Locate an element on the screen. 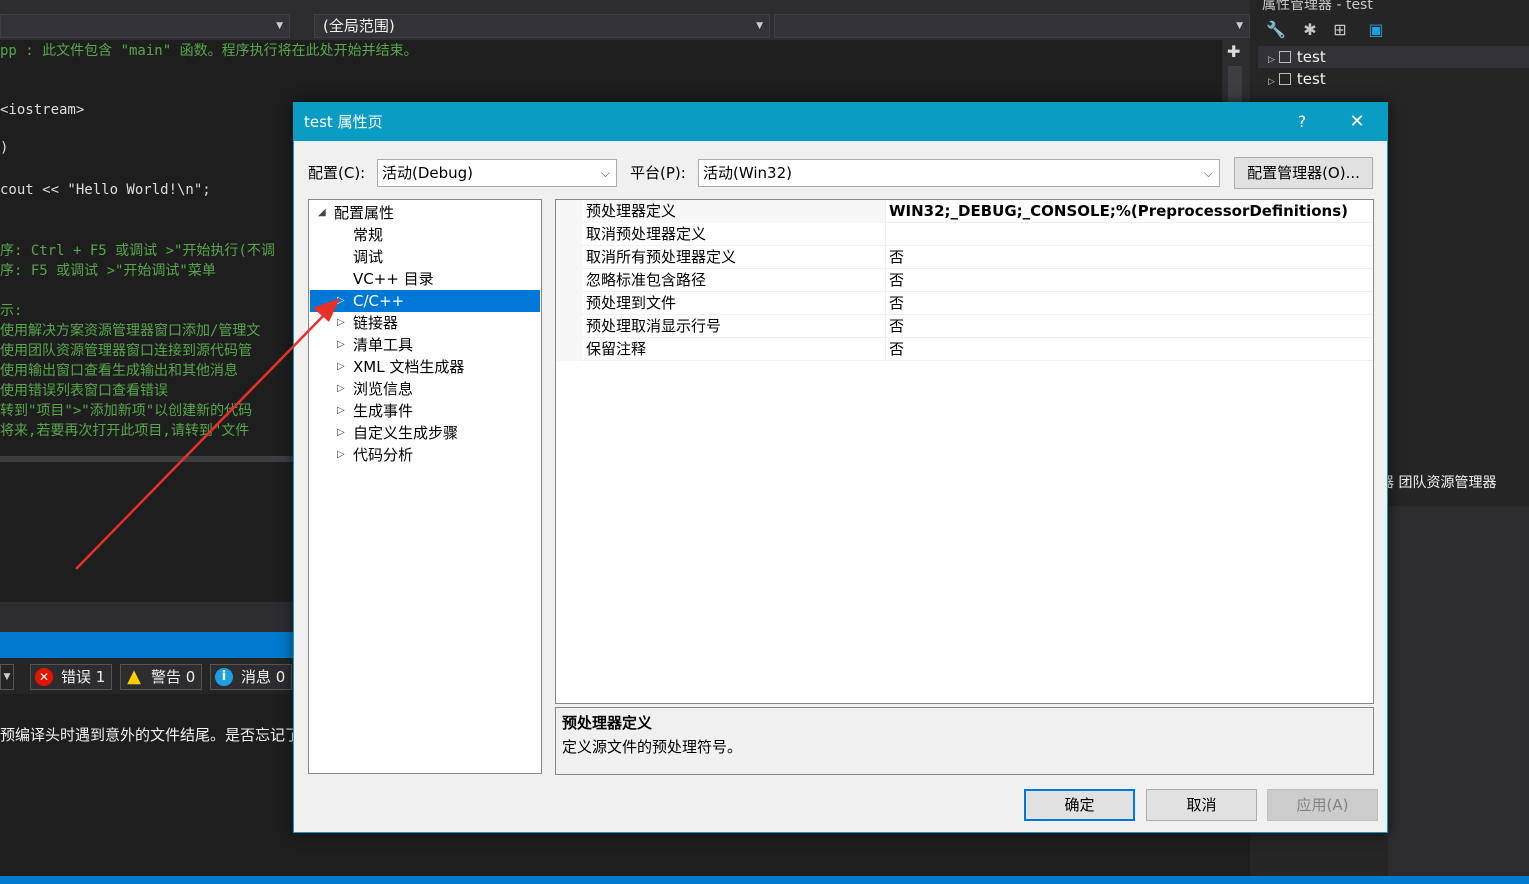 The width and height of the screenshot is (1529, 884). tree-node-label: 链接器 is located at coordinates (376, 323).